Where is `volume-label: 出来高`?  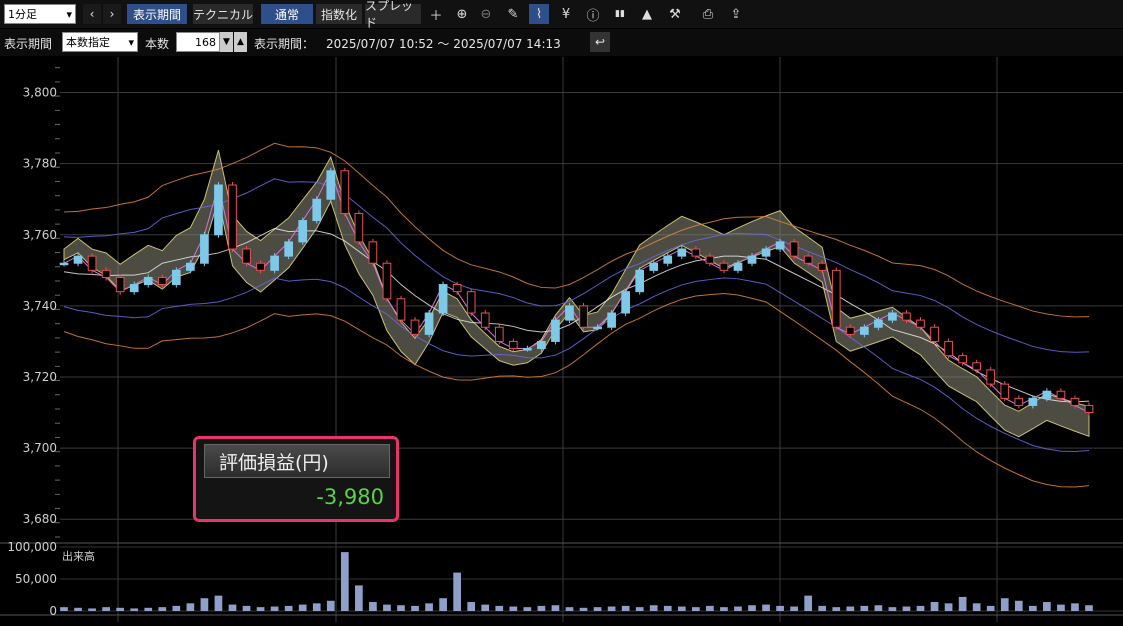 volume-label: 出来高 is located at coordinates (78, 556).